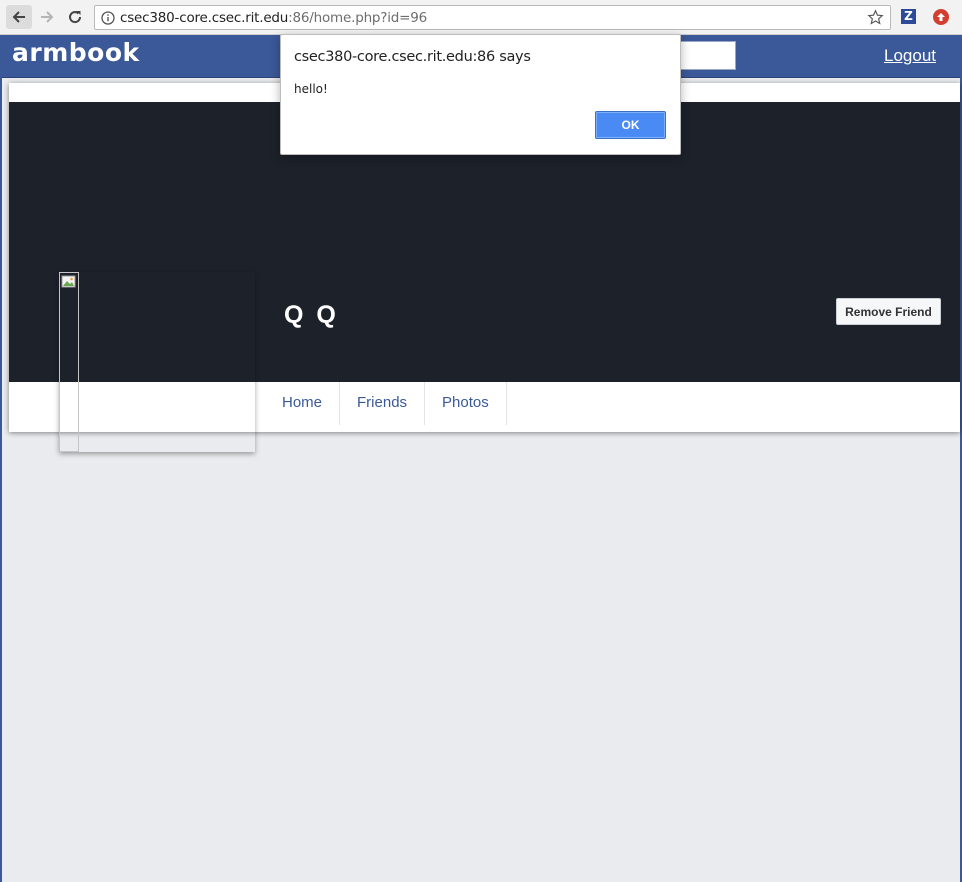 This screenshot has height=882, width=962. I want to click on alert-title: csec380-core.csec.rit.edu:86 says, so click(412, 57).